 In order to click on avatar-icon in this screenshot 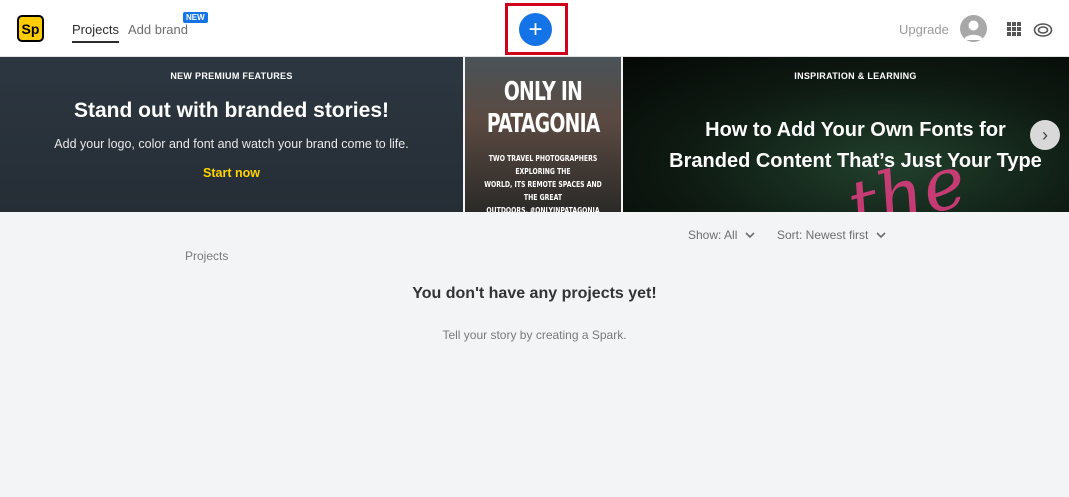, I will do `click(973, 28)`.